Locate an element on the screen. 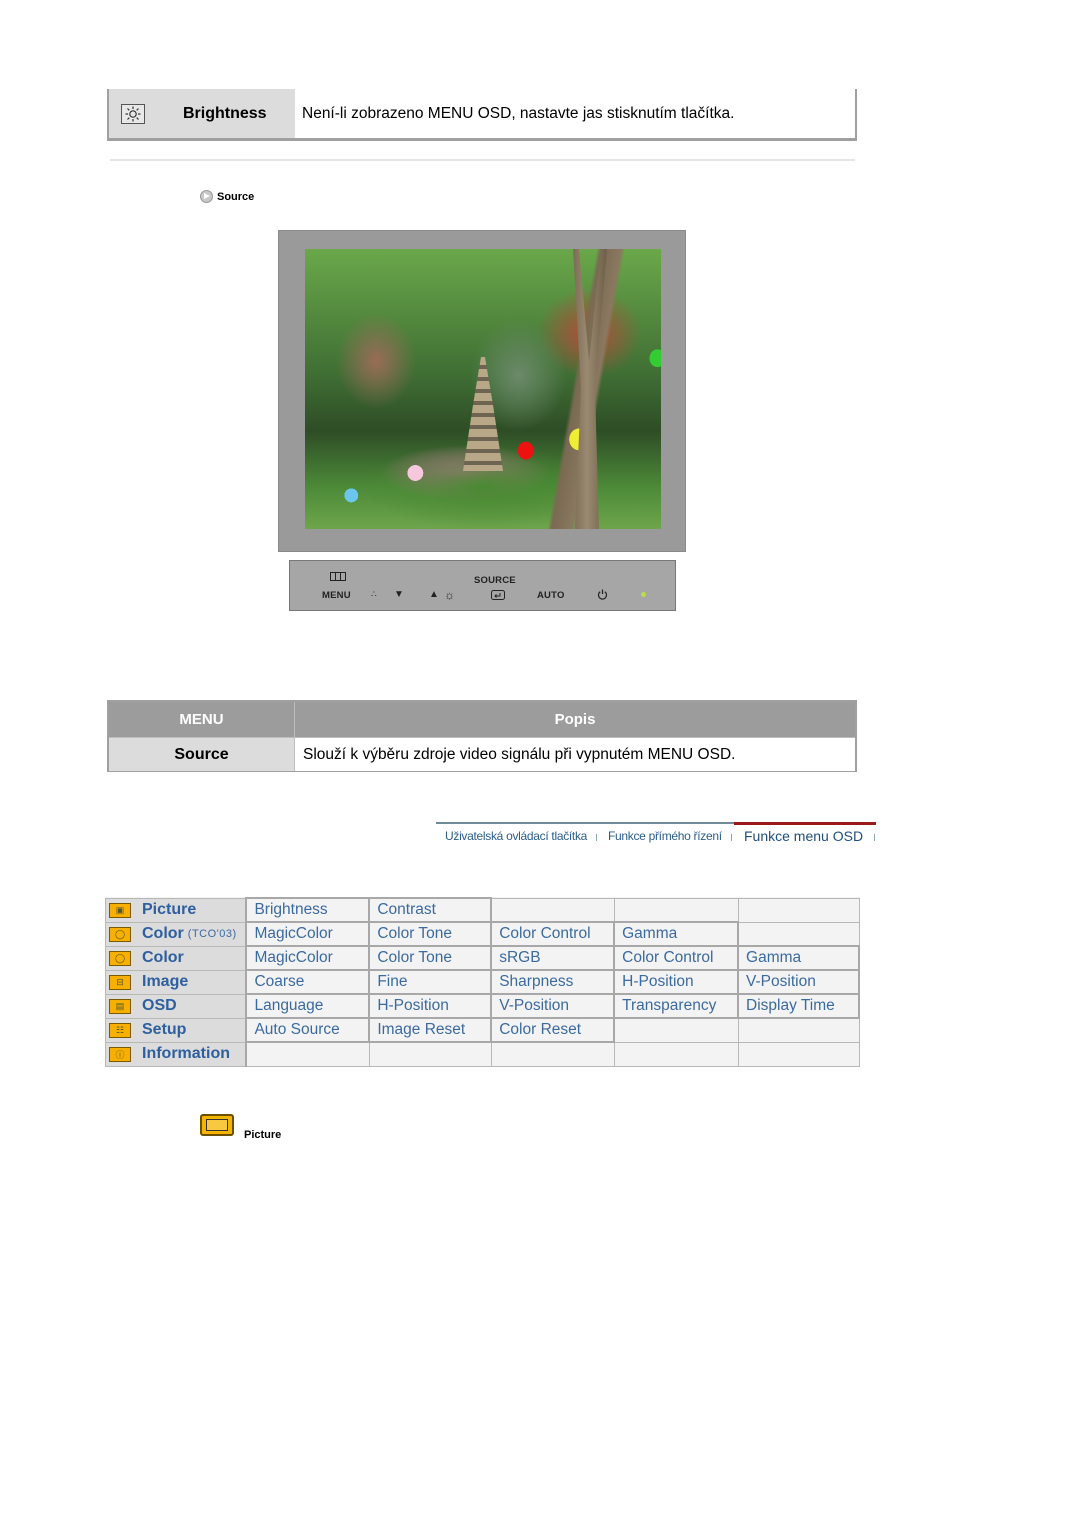 This screenshot has height=1528, width=1080. brightness-icon: ☼ is located at coordinates (449, 595).